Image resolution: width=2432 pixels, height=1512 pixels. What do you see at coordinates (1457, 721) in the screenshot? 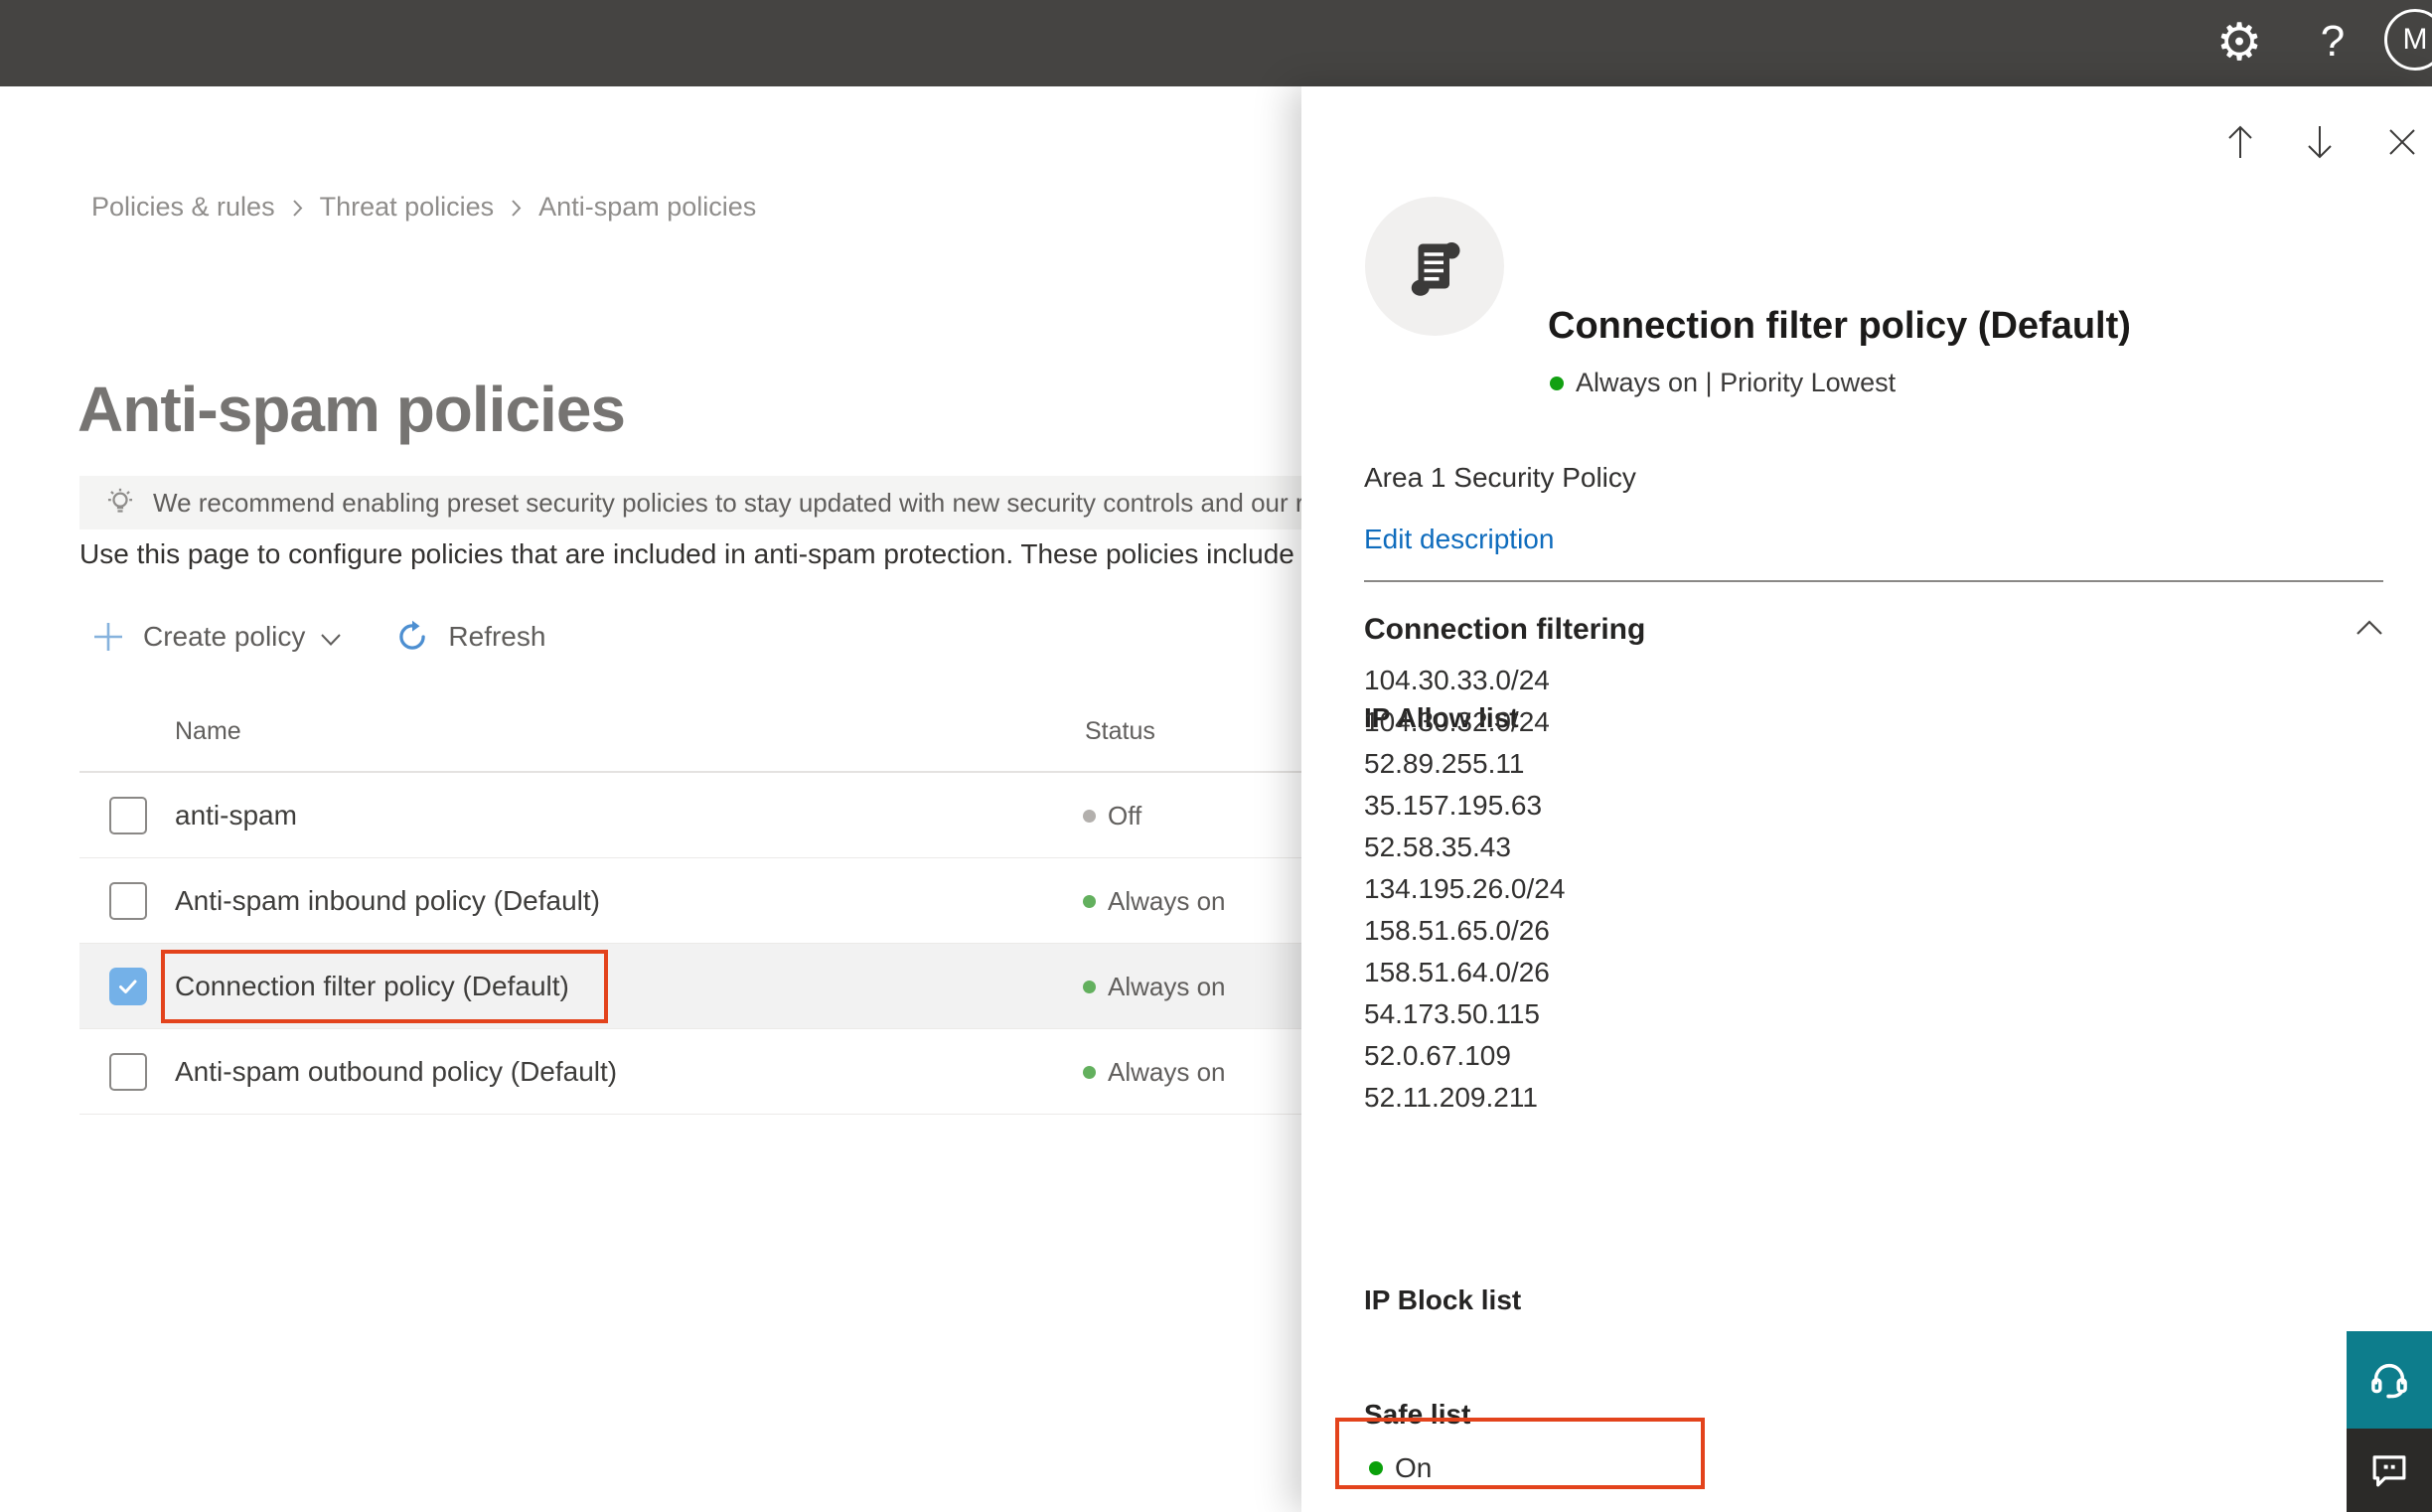
I see `ip-entry: 104.30.32.0/24` at bounding box center [1457, 721].